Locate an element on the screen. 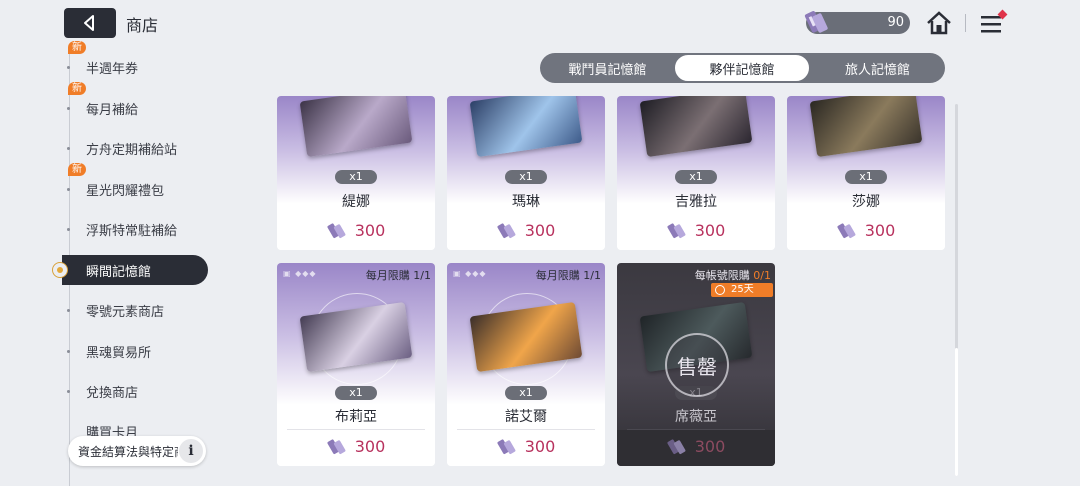 The image size is (1080, 486). sidebar-item-label: 半週年券 is located at coordinates (112, 69).